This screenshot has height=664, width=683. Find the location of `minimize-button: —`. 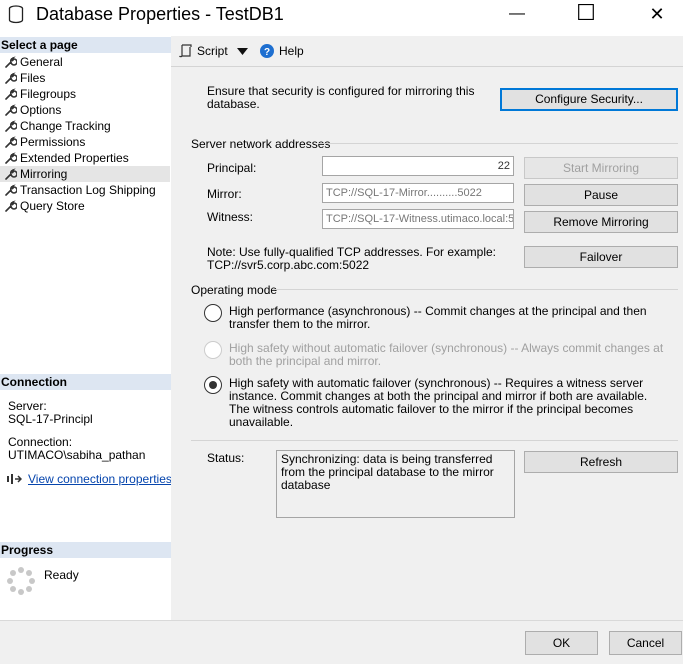

minimize-button: — is located at coordinates (517, 15).